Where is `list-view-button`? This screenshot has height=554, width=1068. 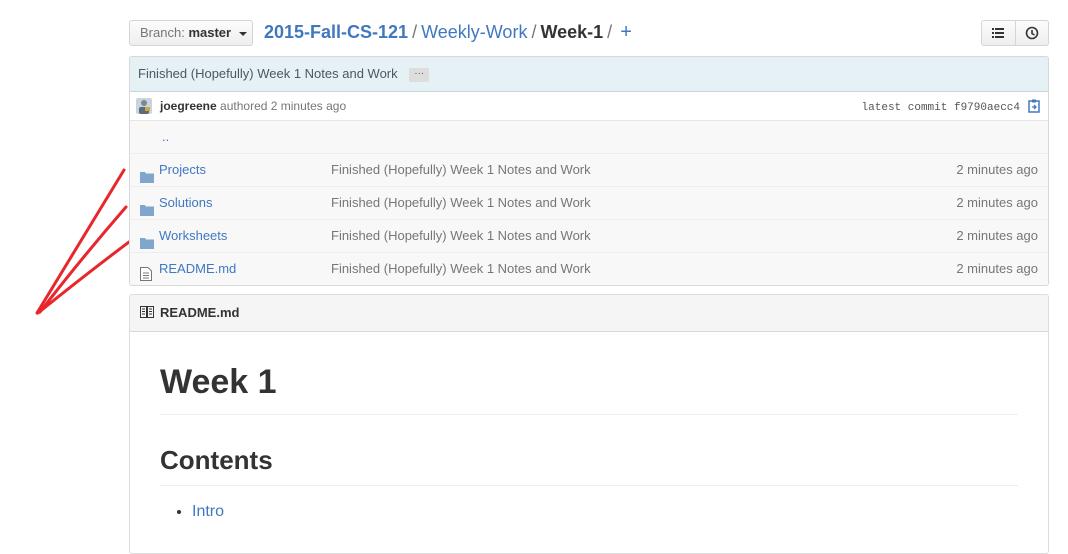
list-view-button is located at coordinates (998, 33).